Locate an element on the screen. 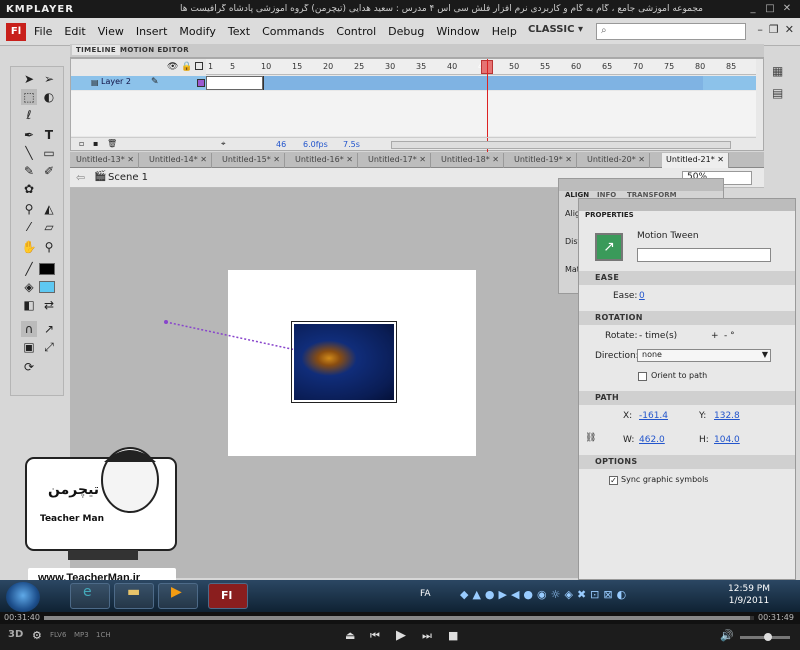  lasso-tool-icon: ℓ is located at coordinates (29, 115).